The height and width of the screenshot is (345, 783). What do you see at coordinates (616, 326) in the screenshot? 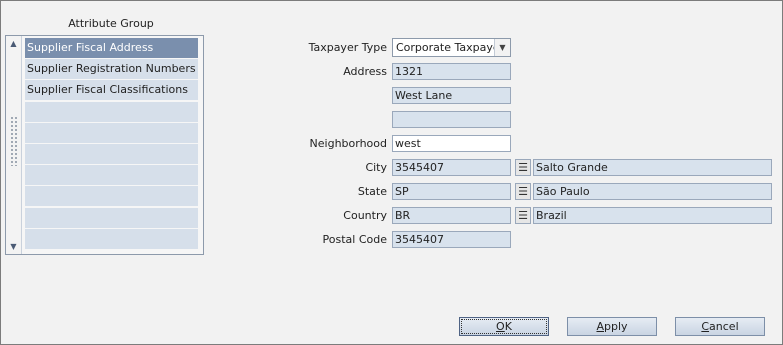
I see `apply-label: pply` at bounding box center [616, 326].